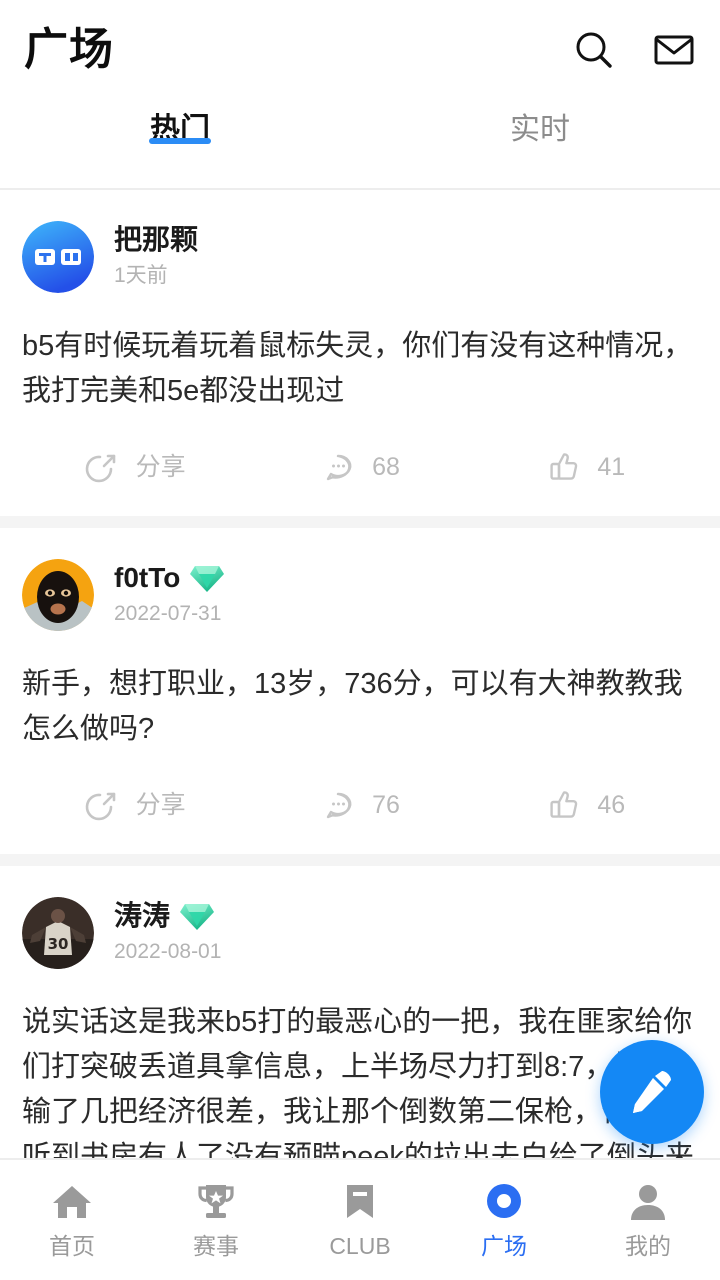  What do you see at coordinates (141, 275) in the screenshot?
I see `post-timestamp: 1天前` at bounding box center [141, 275].